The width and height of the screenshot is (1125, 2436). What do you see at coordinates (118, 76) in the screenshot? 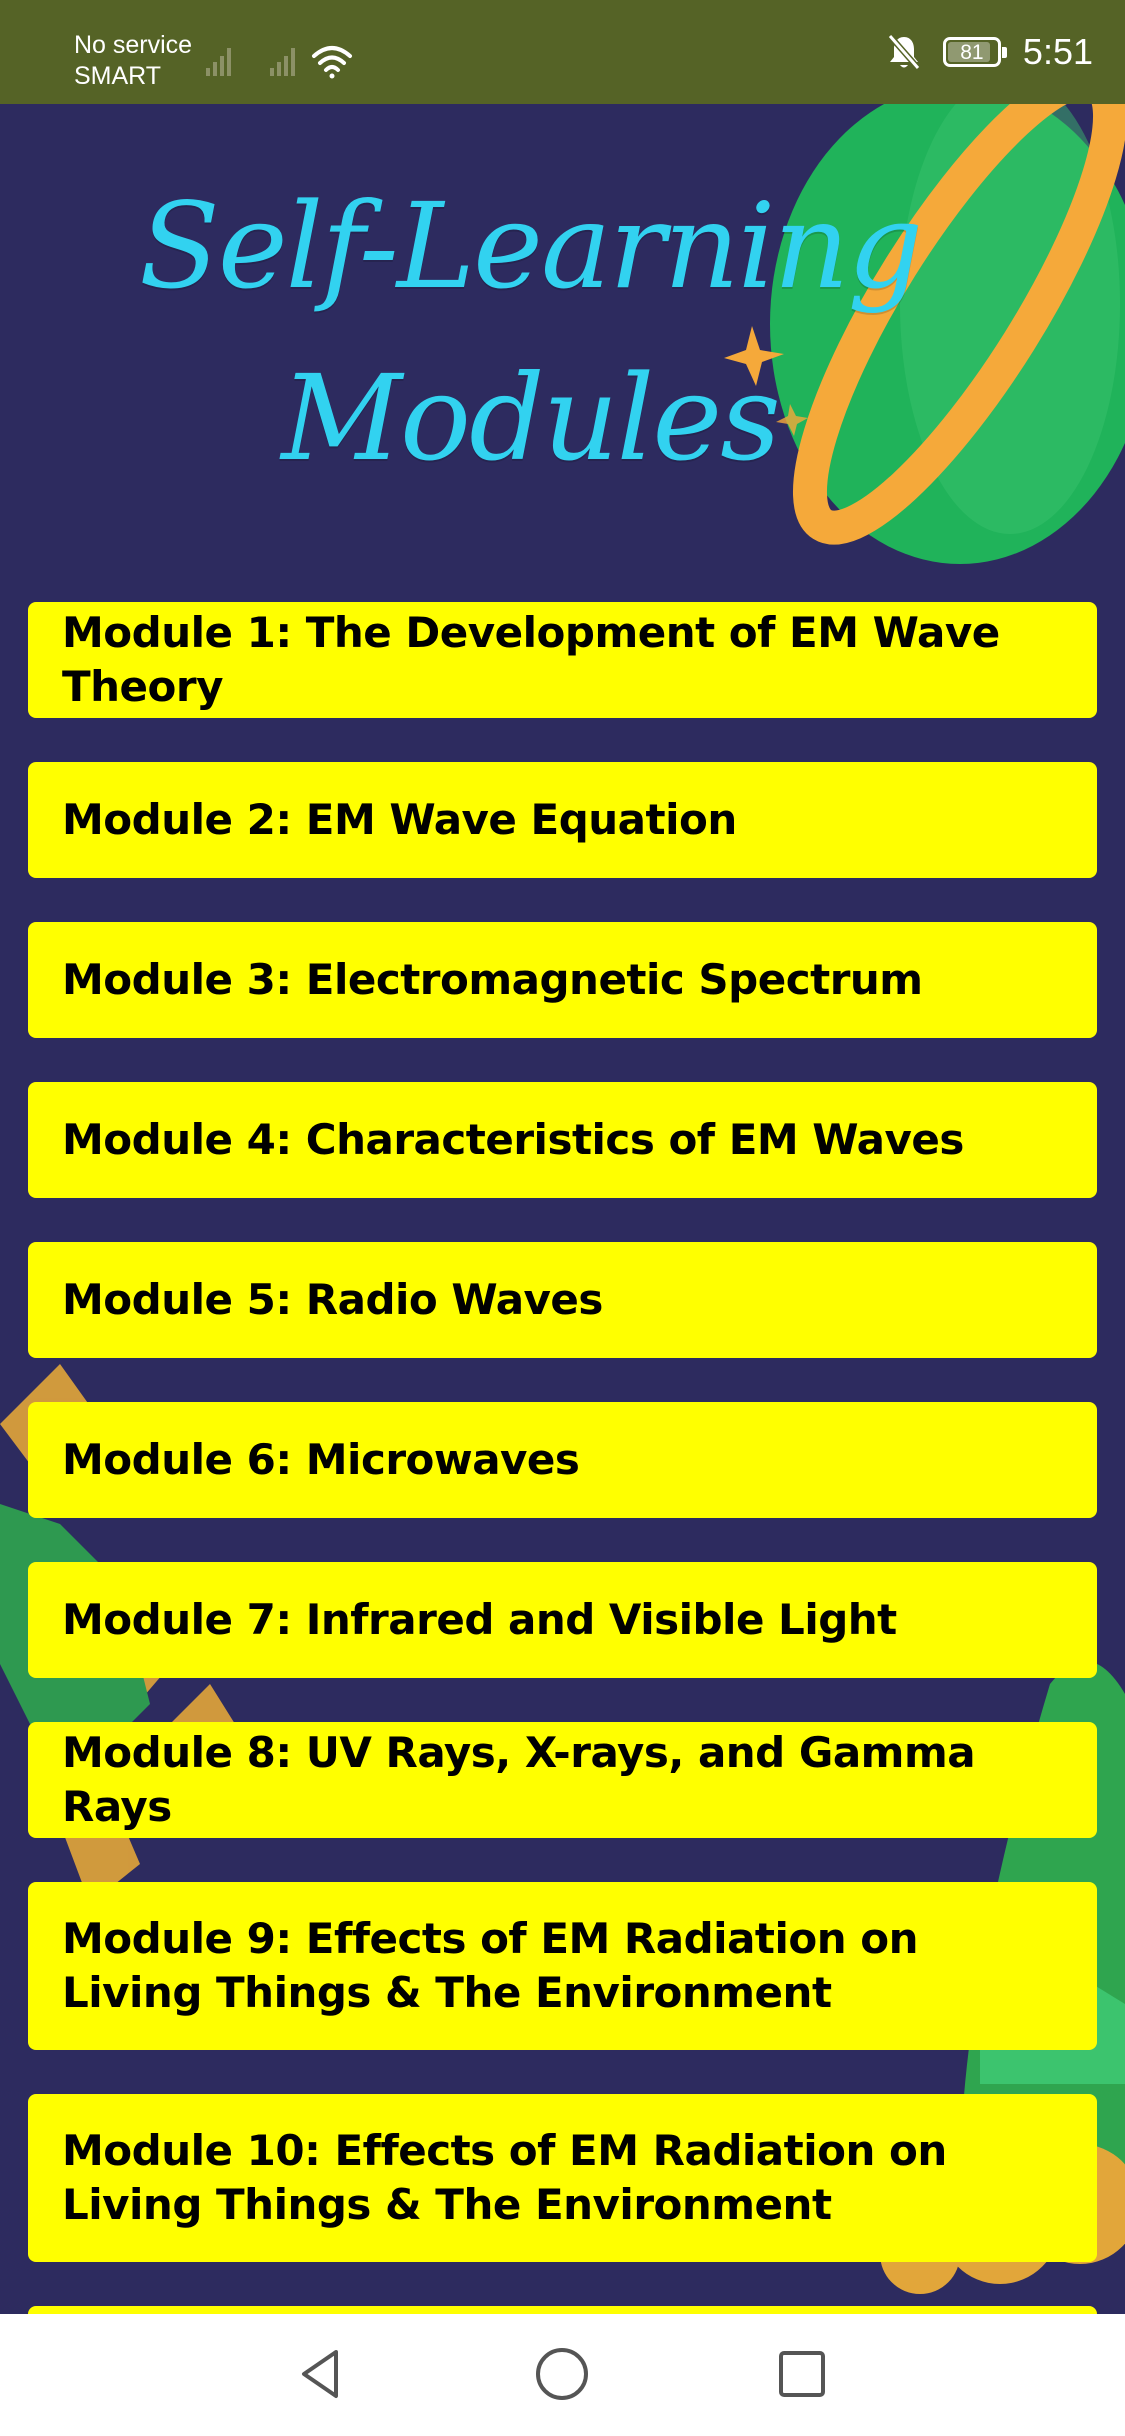
I see `carrier-name-text: SMART` at bounding box center [118, 76].